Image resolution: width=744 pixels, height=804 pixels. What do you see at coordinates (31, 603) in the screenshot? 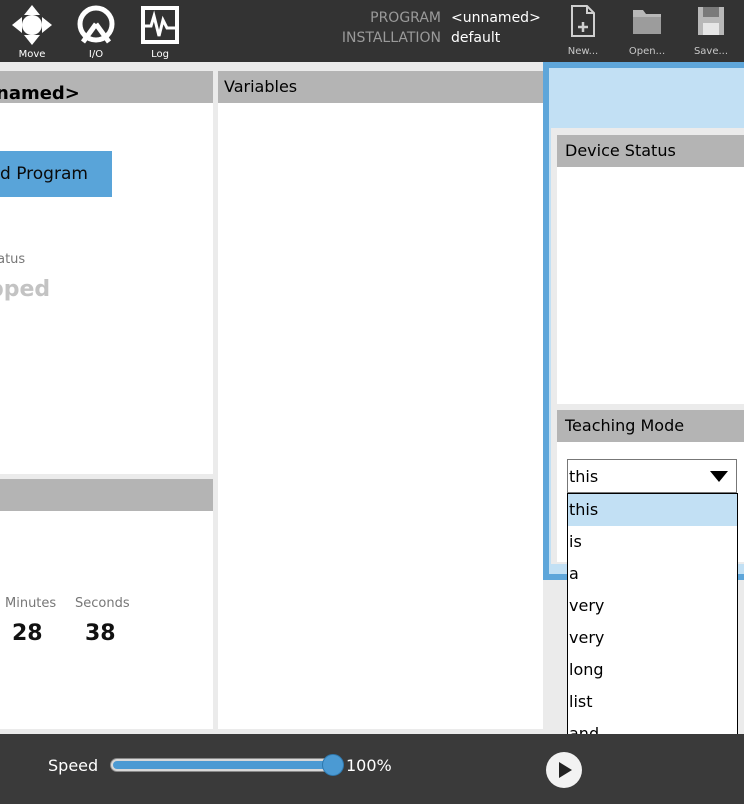
I see `minutes-label: Minutes` at bounding box center [31, 603].